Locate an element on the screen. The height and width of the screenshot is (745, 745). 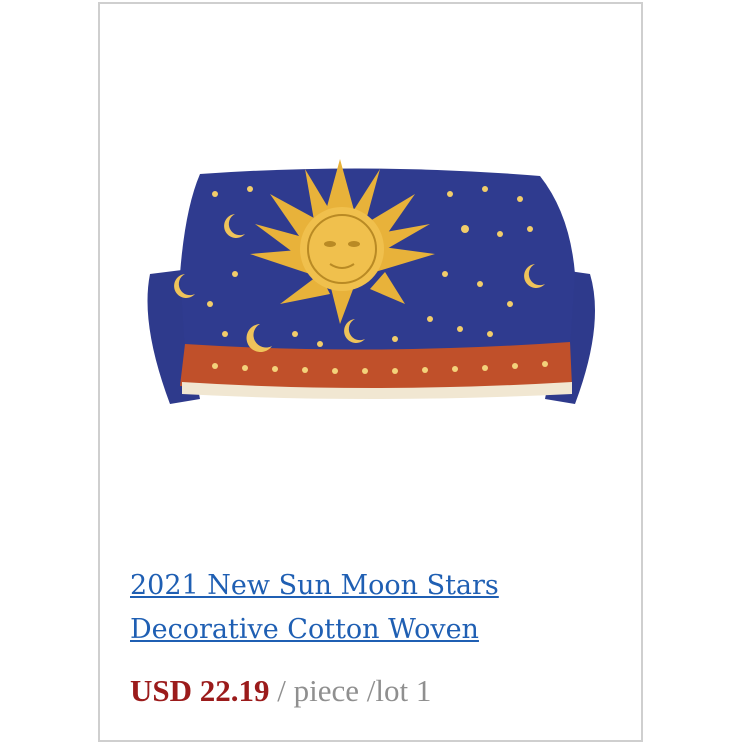
price-row: USD 22.19 / piece /lot 1 is located at coordinates (280, 691).